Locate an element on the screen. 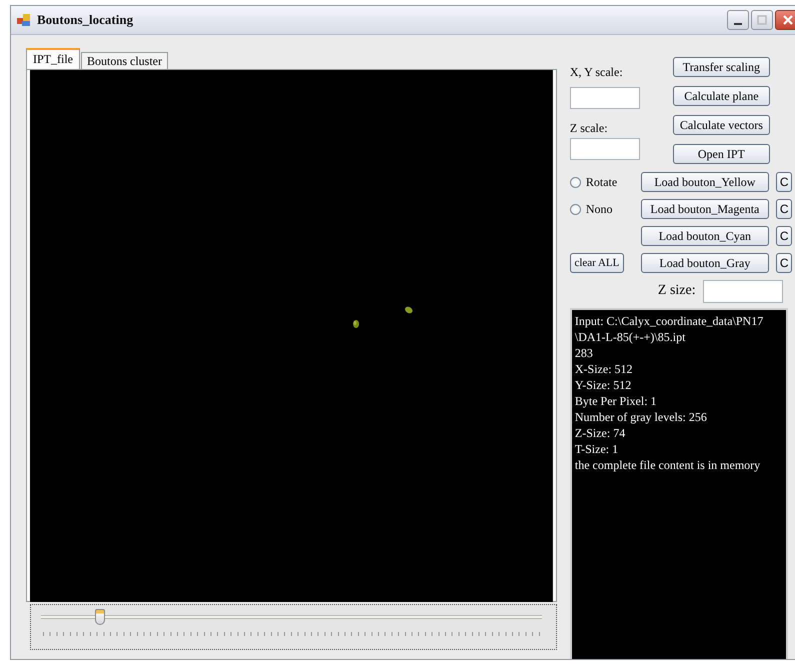 This screenshot has height=665, width=795. console-line: \DA1-L-85(+-+)\85.ipt is located at coordinates (630, 337).